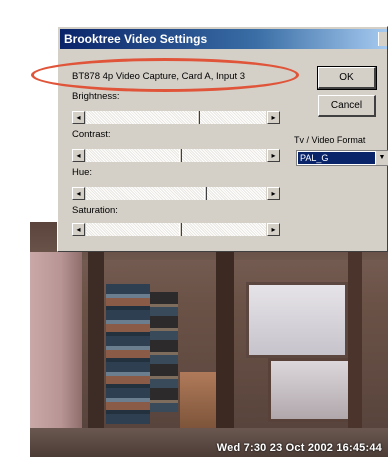 The width and height of the screenshot is (388, 457). I want to click on cancel-button: Cancel, so click(347, 106).